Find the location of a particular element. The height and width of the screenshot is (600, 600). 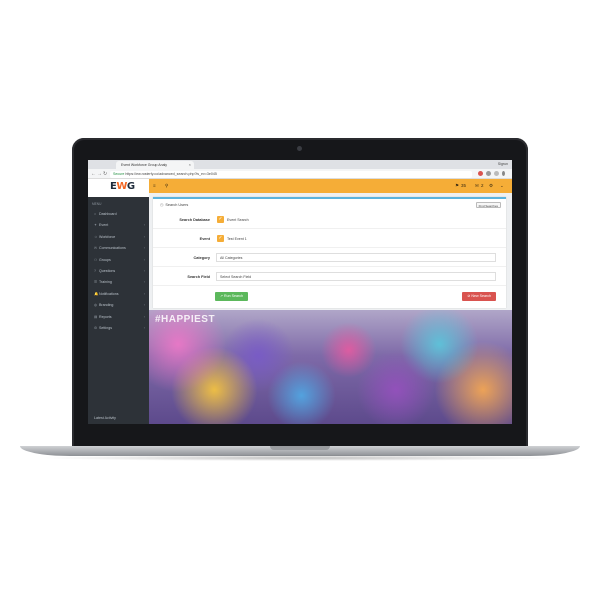

sidebar-item-reports: ▤ Reports › is located at coordinates (118, 317).